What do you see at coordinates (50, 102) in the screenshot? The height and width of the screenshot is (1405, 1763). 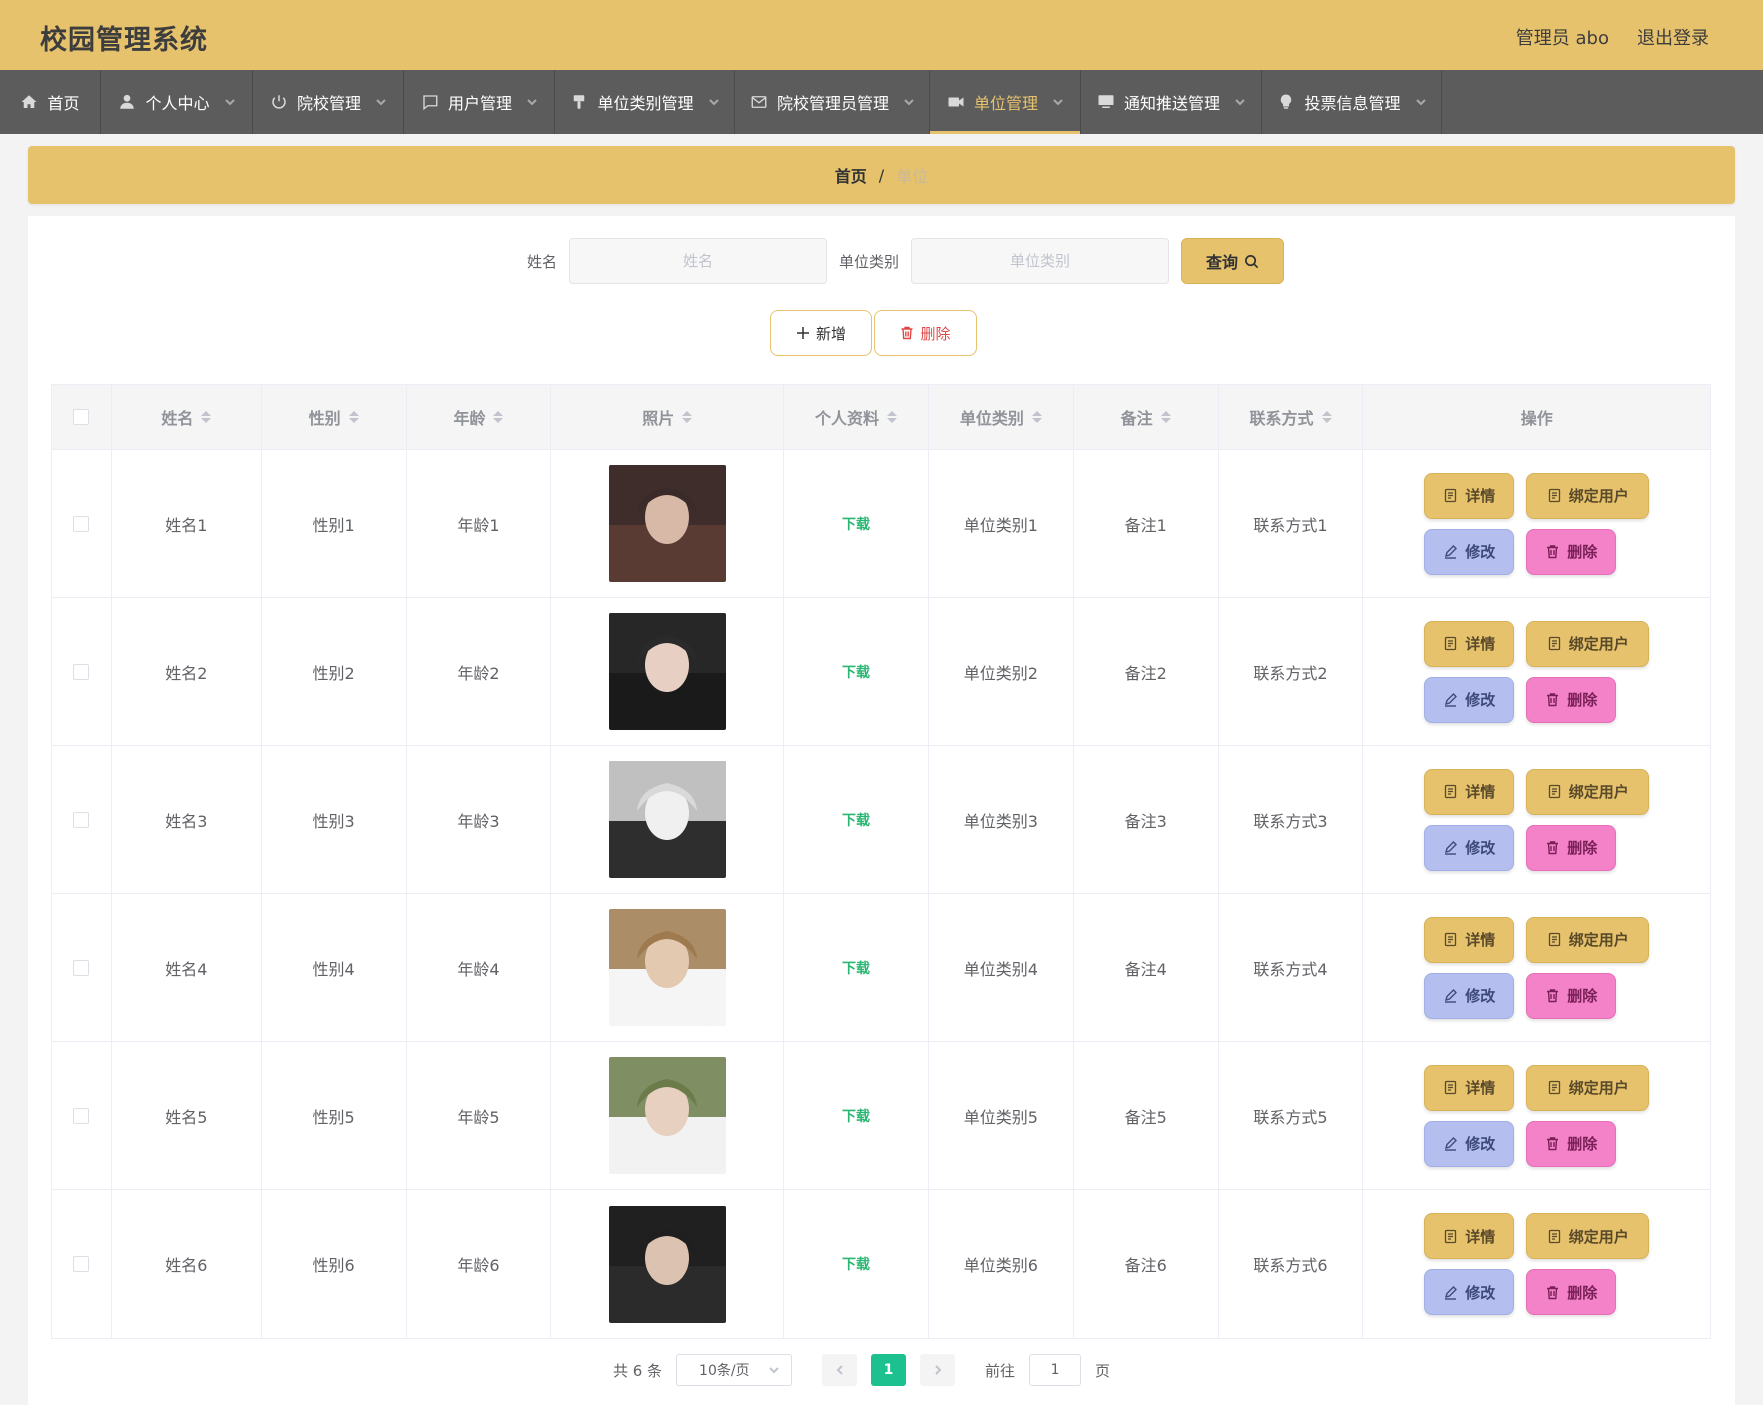 I see `nav-item-home: 首页` at bounding box center [50, 102].